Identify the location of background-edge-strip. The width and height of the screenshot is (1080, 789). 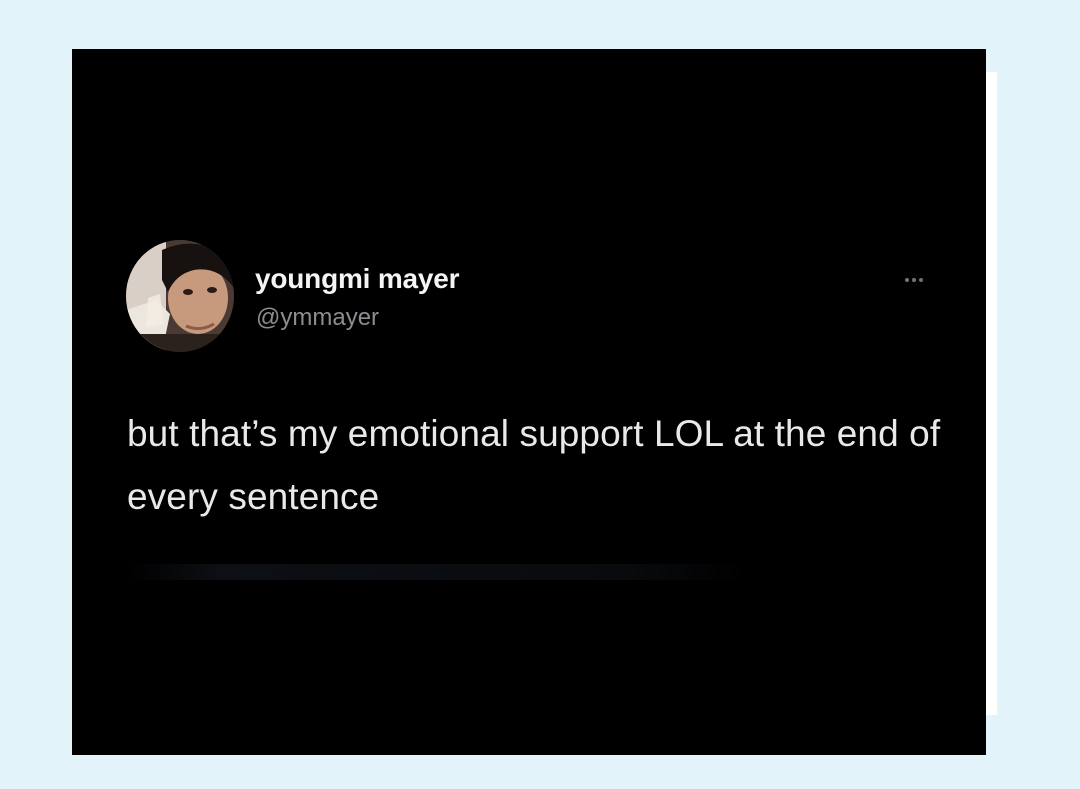
(991, 393).